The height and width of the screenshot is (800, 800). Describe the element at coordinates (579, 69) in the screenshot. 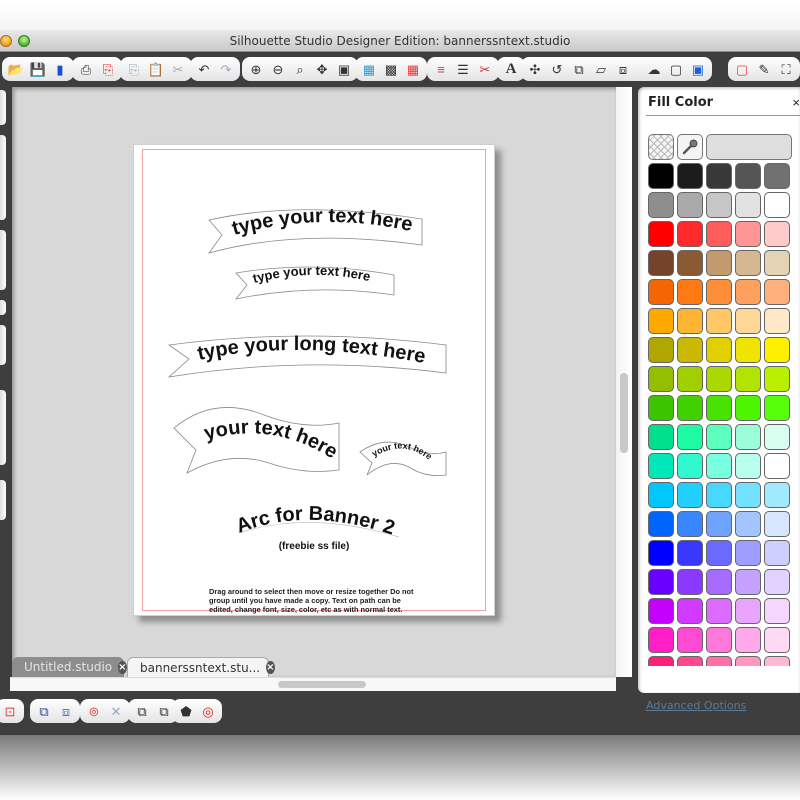

I see `scale-button: ⧉` at that location.